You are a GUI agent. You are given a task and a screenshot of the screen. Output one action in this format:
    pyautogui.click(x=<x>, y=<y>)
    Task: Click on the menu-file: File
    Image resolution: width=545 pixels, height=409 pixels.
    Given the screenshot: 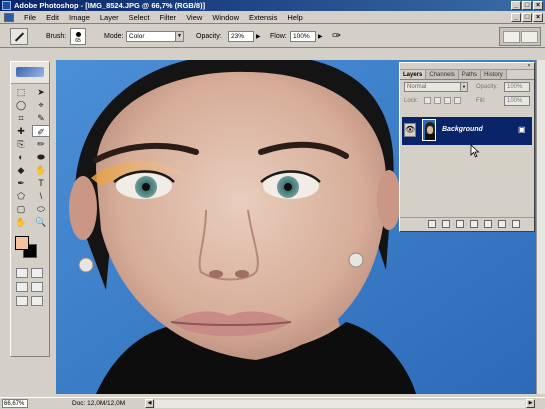 What is the action you would take?
    pyautogui.click(x=30, y=17)
    